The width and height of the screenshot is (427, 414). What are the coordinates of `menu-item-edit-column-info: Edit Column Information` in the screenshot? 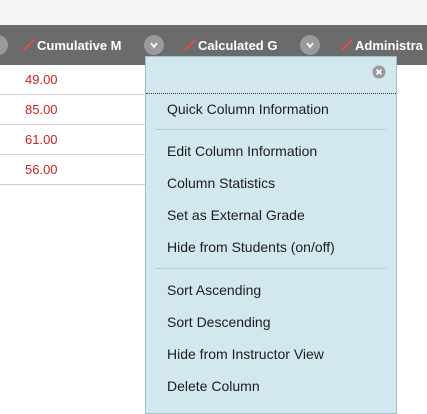 It's located at (271, 151).